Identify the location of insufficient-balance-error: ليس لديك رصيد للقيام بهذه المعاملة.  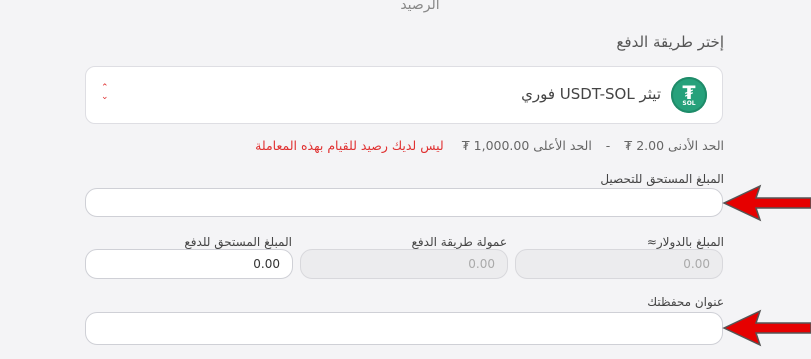
(349, 145).